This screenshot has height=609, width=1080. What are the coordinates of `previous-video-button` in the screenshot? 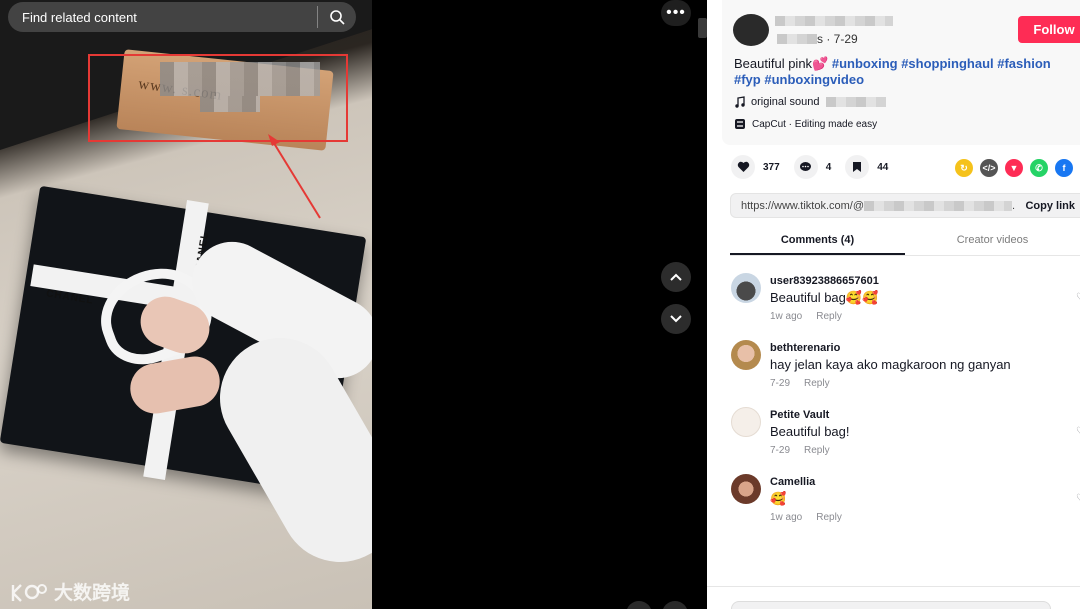 It's located at (676, 277).